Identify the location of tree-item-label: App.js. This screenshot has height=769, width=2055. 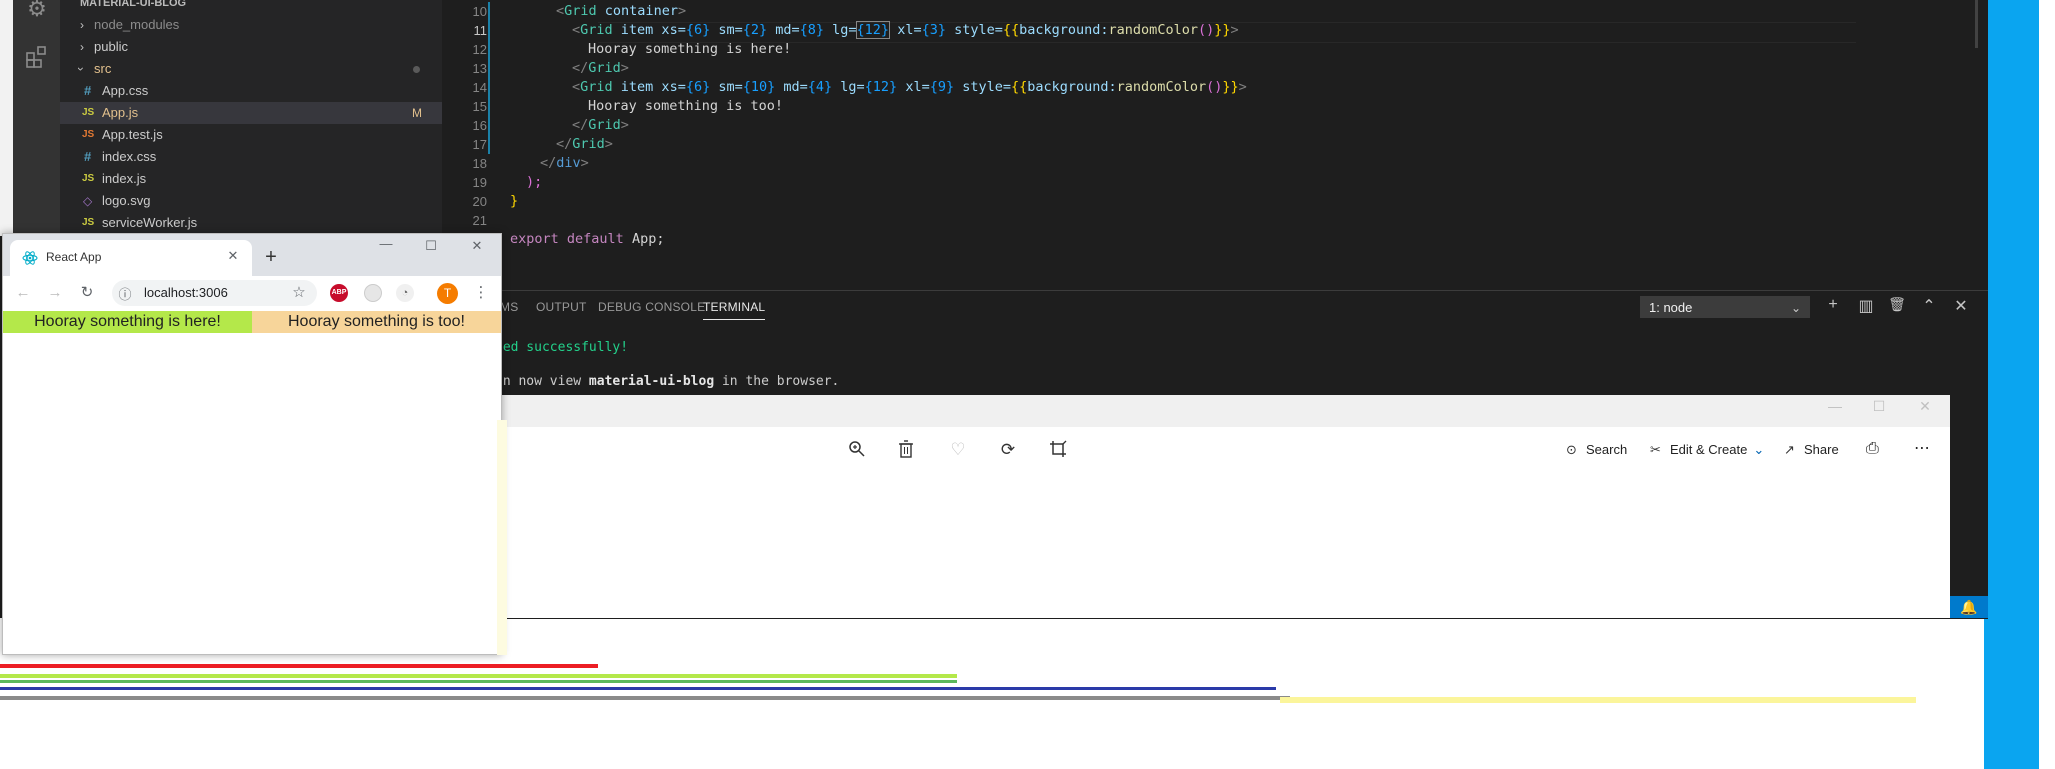
(120, 112).